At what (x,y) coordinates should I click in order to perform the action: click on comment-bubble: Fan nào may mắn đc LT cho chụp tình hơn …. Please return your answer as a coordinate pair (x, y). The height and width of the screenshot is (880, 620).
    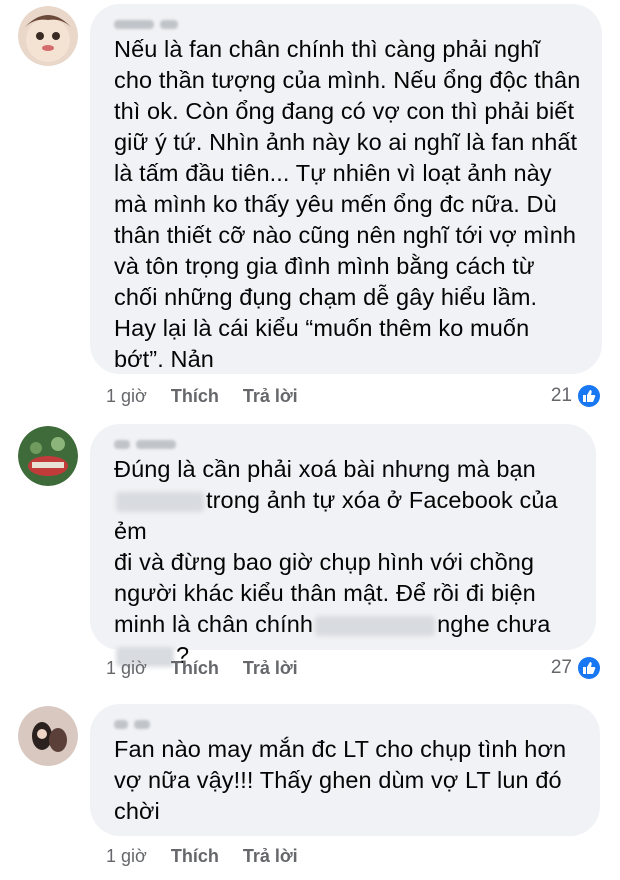
    Looking at the image, I should click on (345, 770).